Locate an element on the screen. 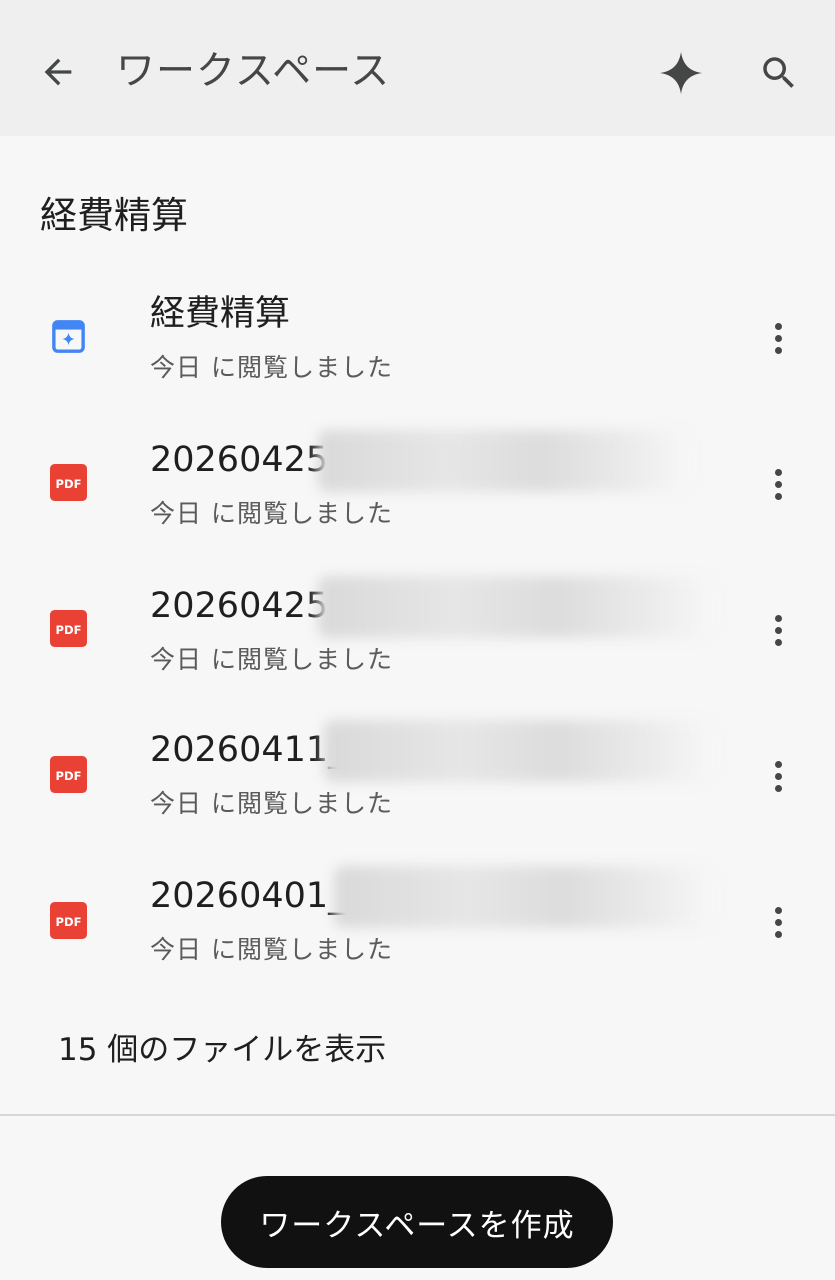 The height and width of the screenshot is (1280, 835). file-name: 20260411_ is located at coordinates (248, 750).